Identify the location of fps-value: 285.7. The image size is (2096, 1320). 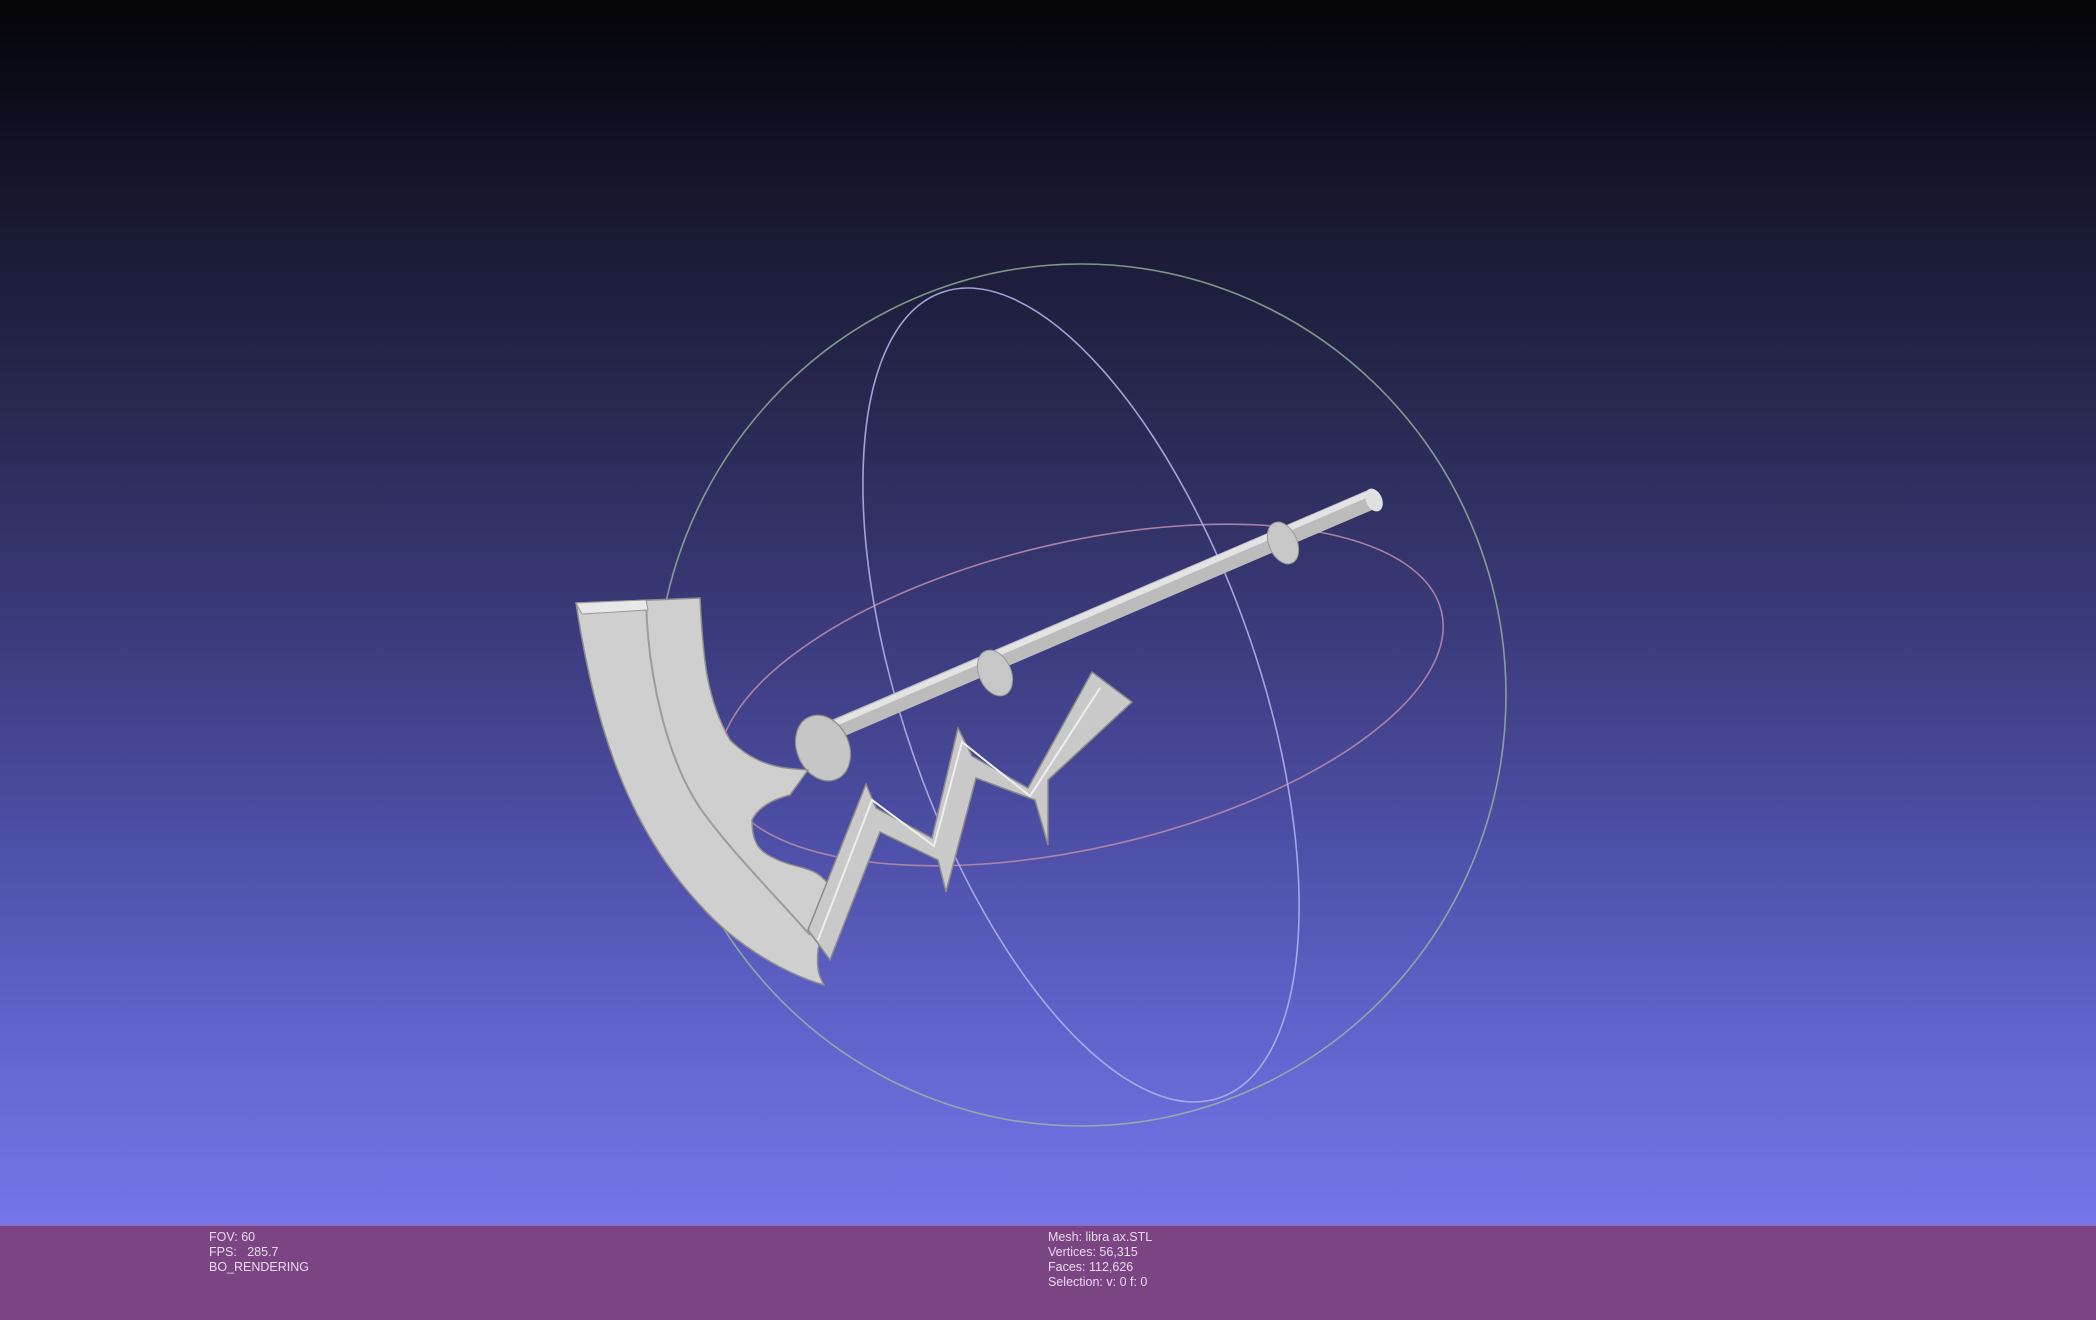
(263, 1252).